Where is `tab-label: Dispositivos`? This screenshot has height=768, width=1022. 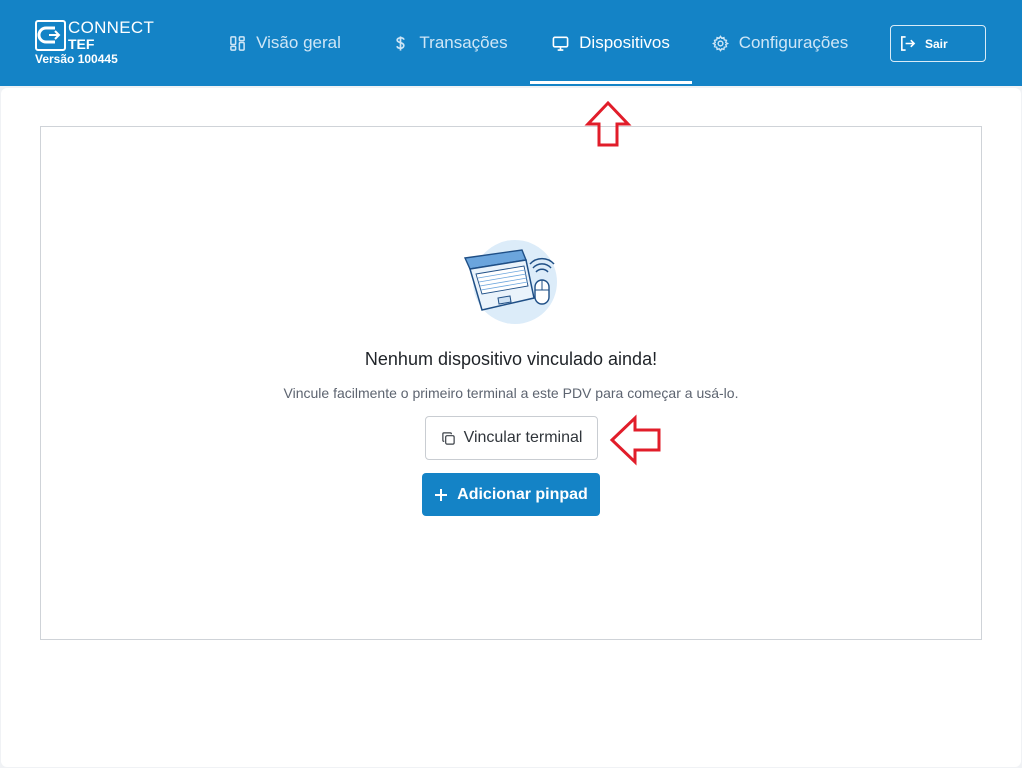 tab-label: Dispositivos is located at coordinates (624, 42).